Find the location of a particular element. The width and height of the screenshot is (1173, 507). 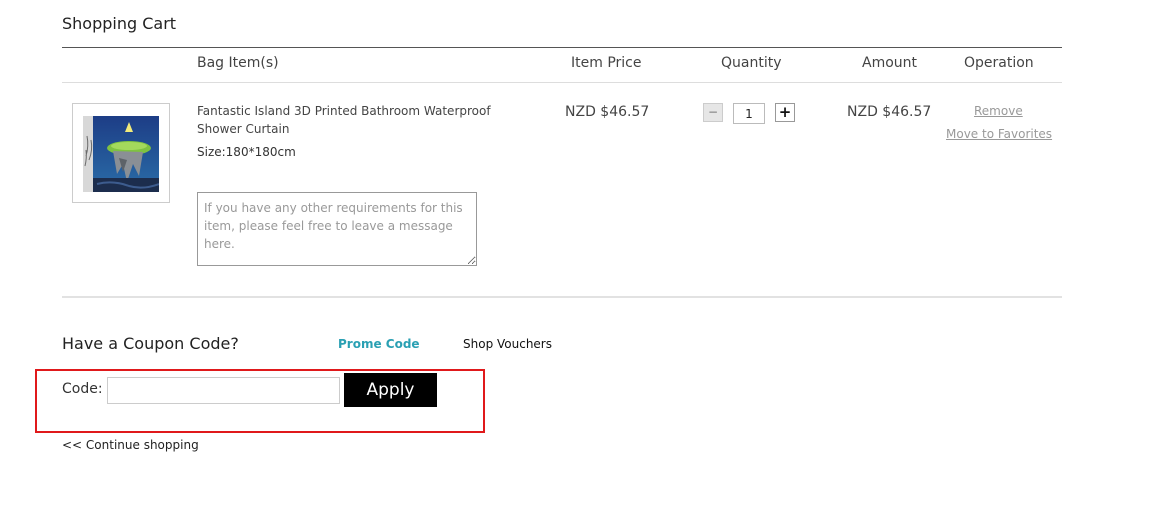

move-to-favorites-link: Move to Favorites is located at coordinates (999, 134).